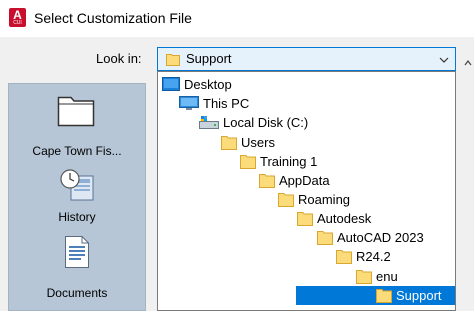 This screenshot has height=311, width=474. What do you see at coordinates (17, 17) in the screenshot?
I see `autocad-app-icon: A CUI` at bounding box center [17, 17].